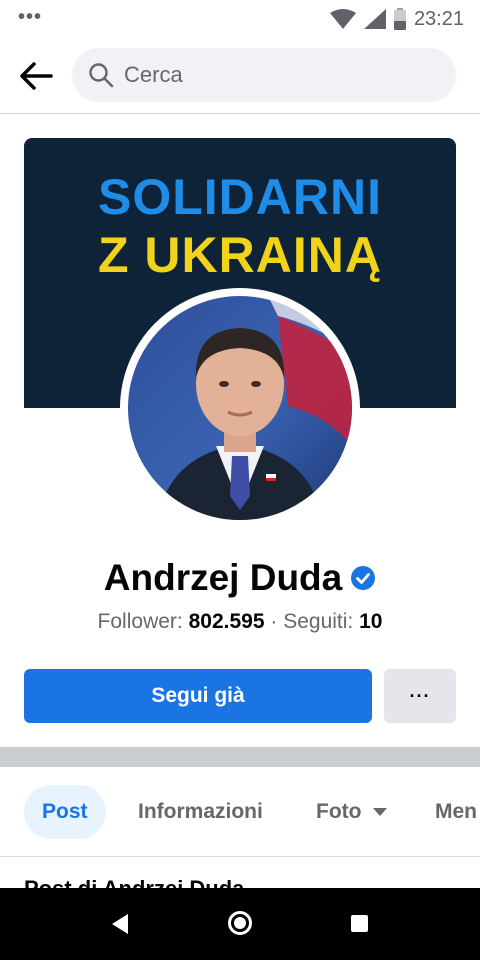 The width and height of the screenshot is (480, 960). I want to click on tab-foto: Foto, so click(352, 812).